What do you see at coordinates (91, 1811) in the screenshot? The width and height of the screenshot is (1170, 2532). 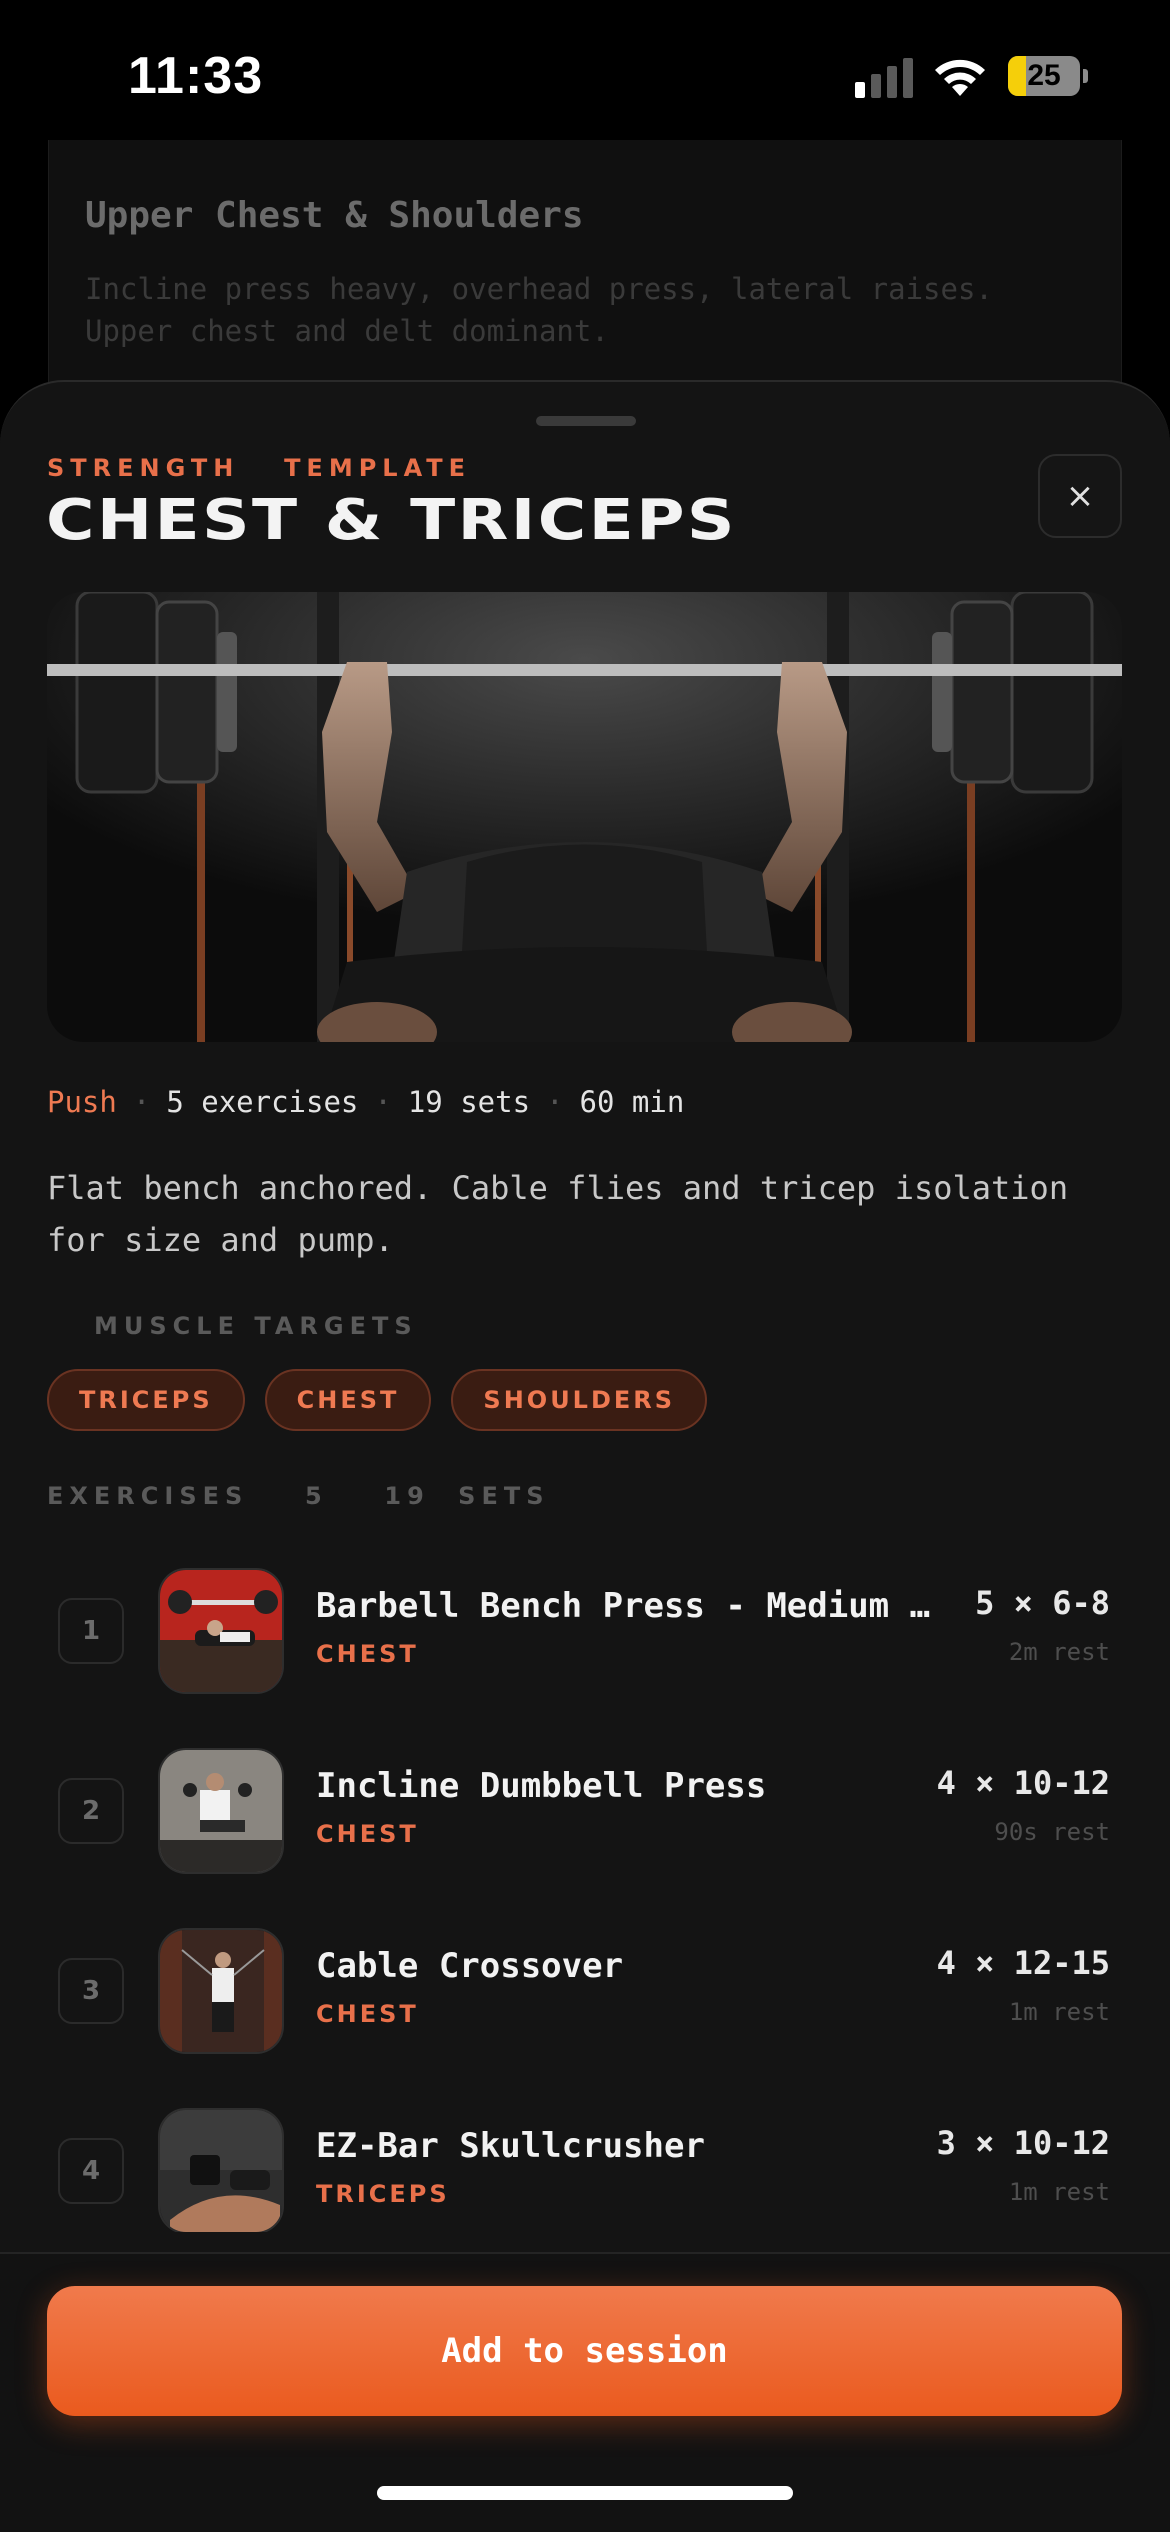 I see `exercise-index: 2` at bounding box center [91, 1811].